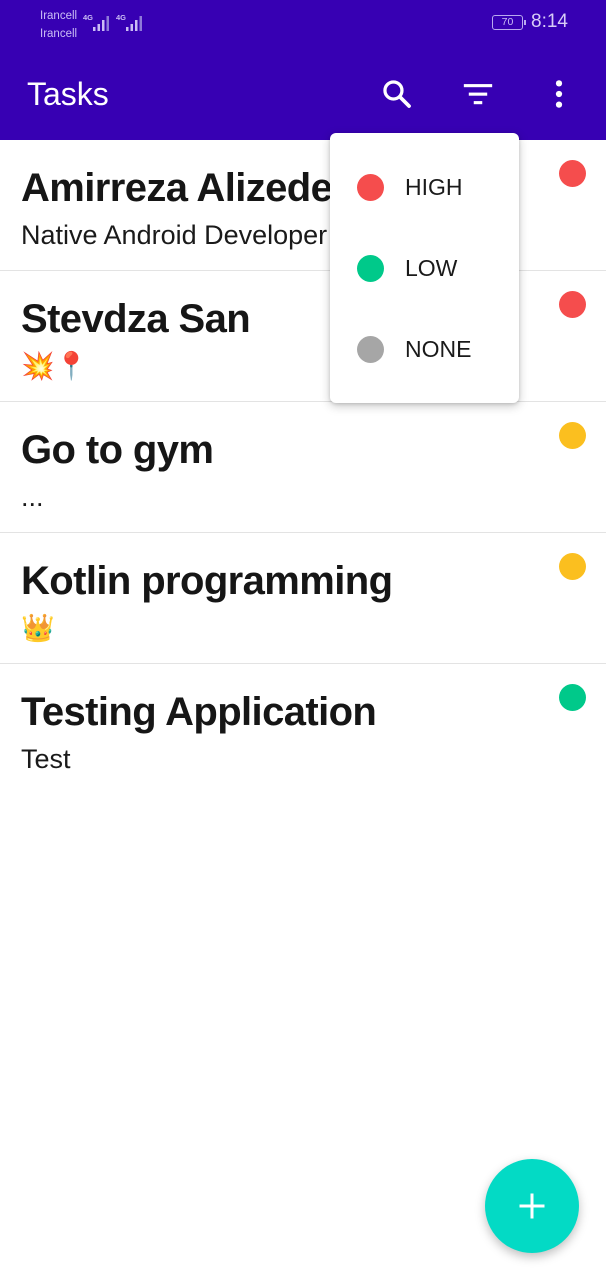 This screenshot has height=1280, width=606. I want to click on priority-filter-menu: HIGH LOW NONE, so click(424, 268).